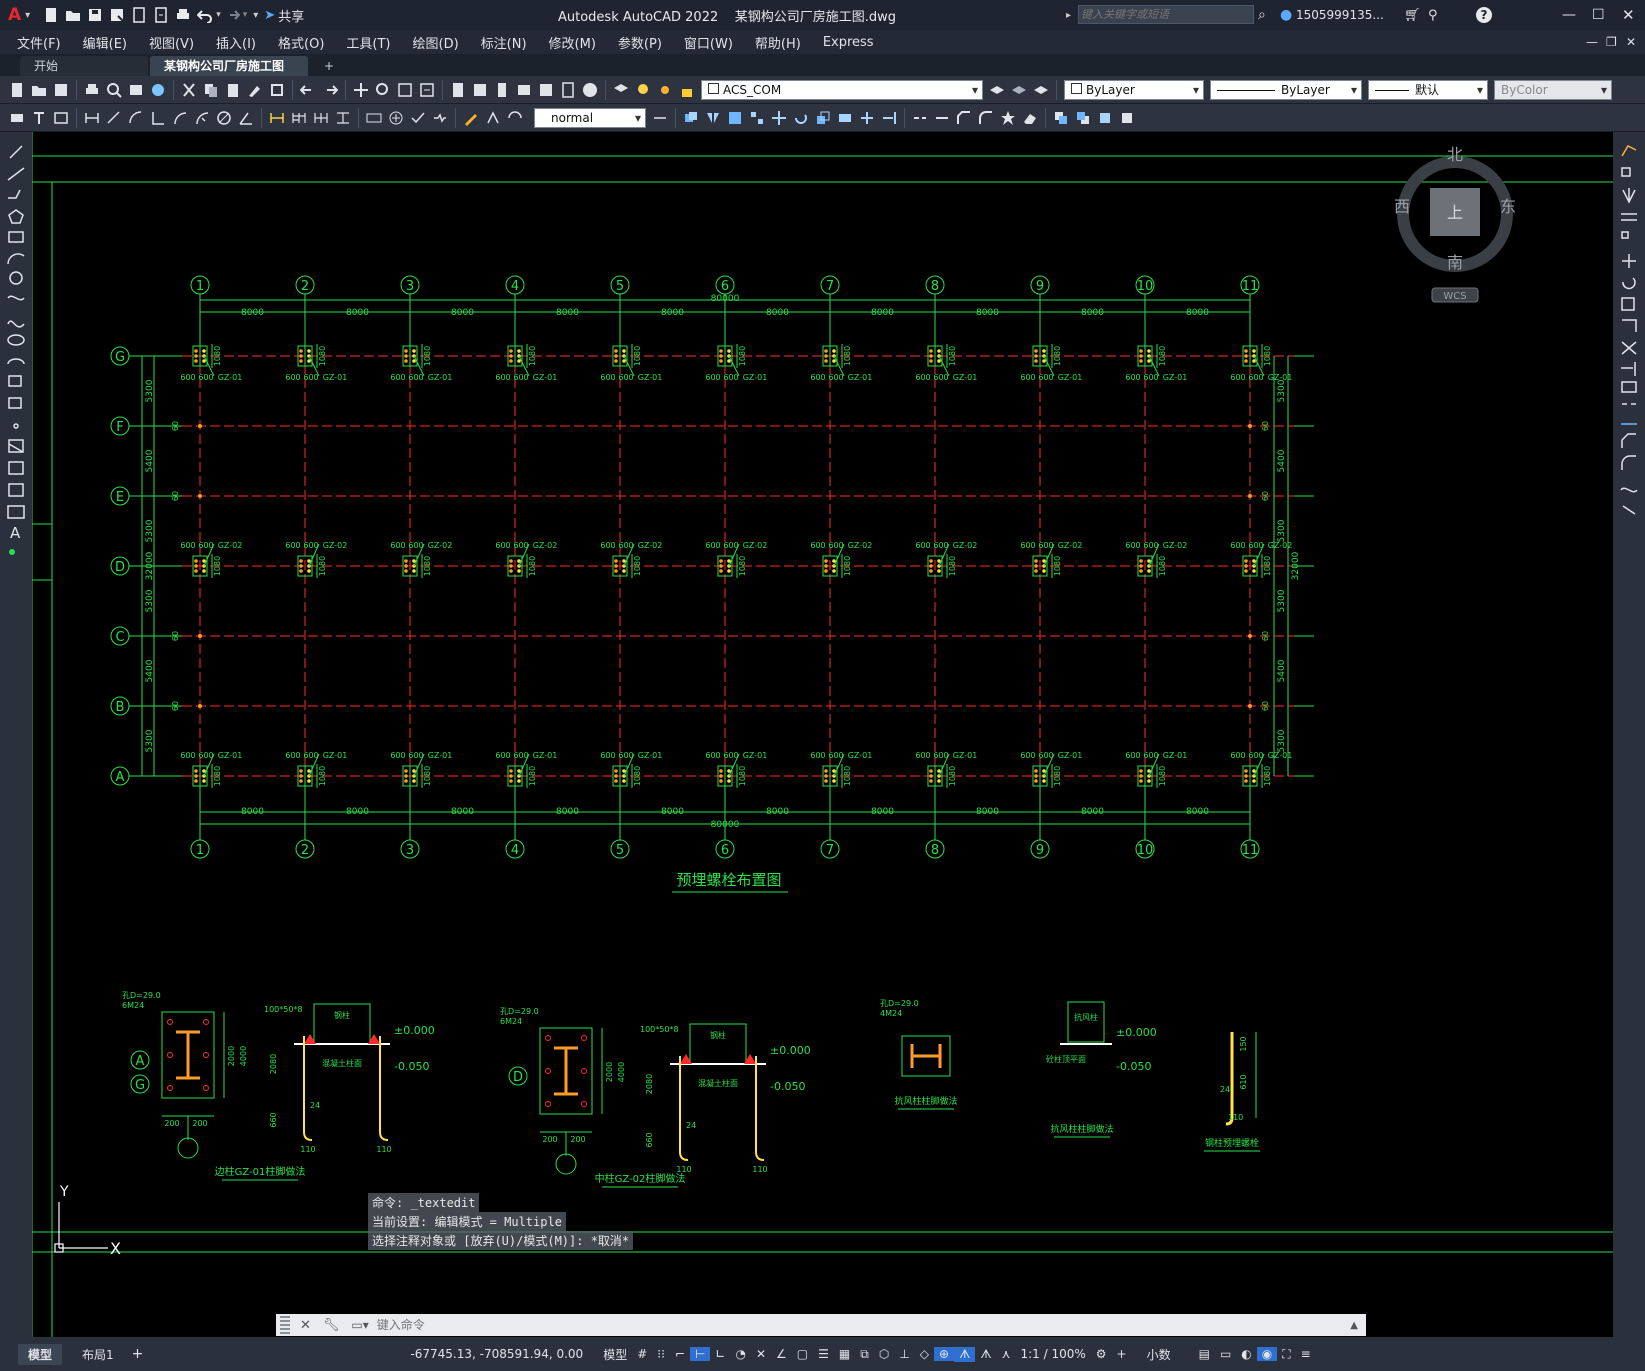  I want to click on modify-blend-icon, so click(1629, 490).